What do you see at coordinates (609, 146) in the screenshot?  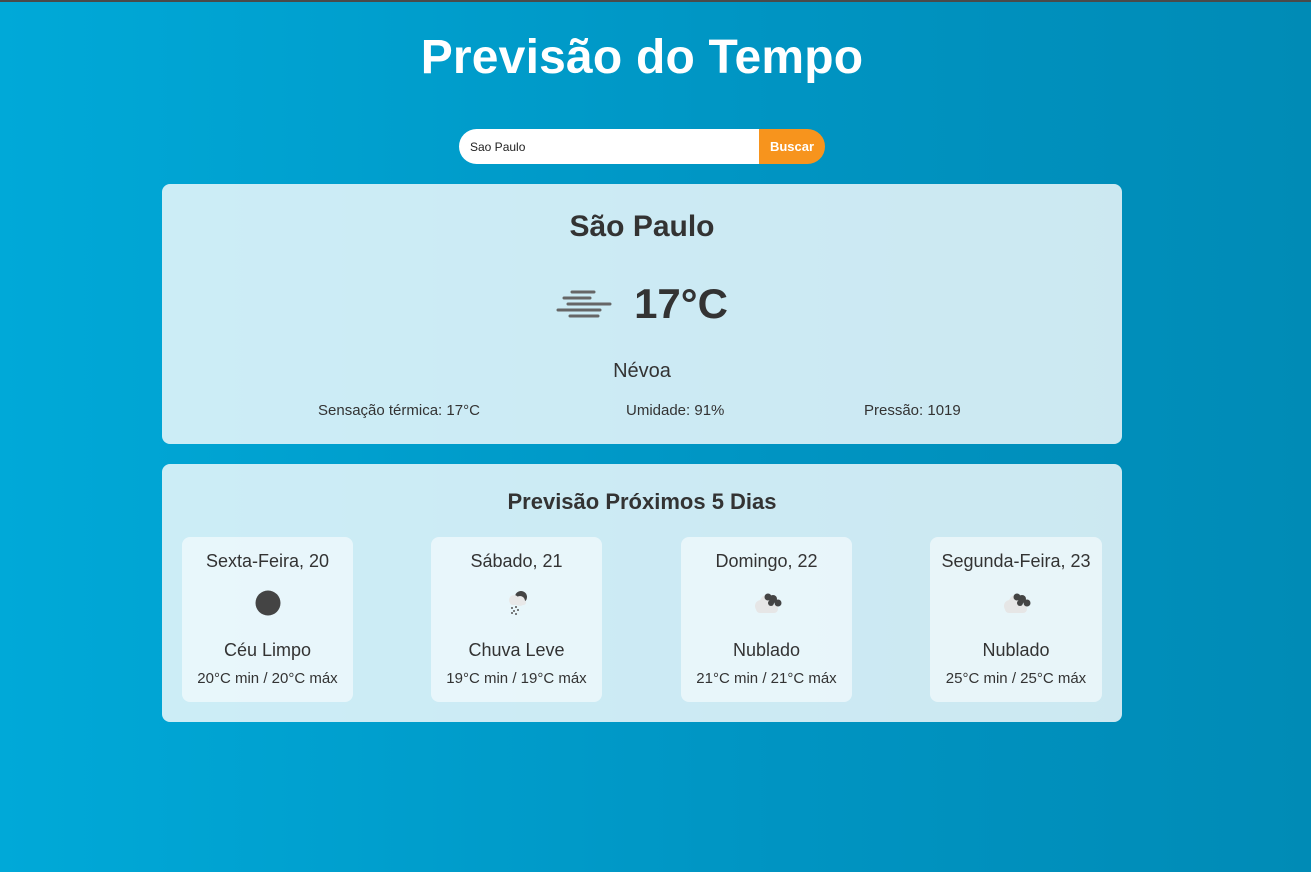 I see `city-search-input` at bounding box center [609, 146].